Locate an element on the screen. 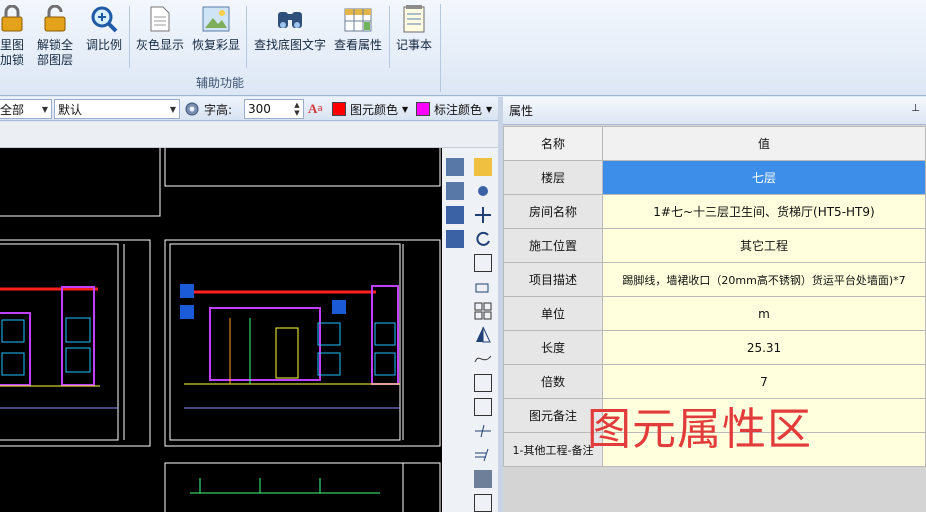 This screenshot has height=512, width=926. group-icon is located at coordinates (455, 215).